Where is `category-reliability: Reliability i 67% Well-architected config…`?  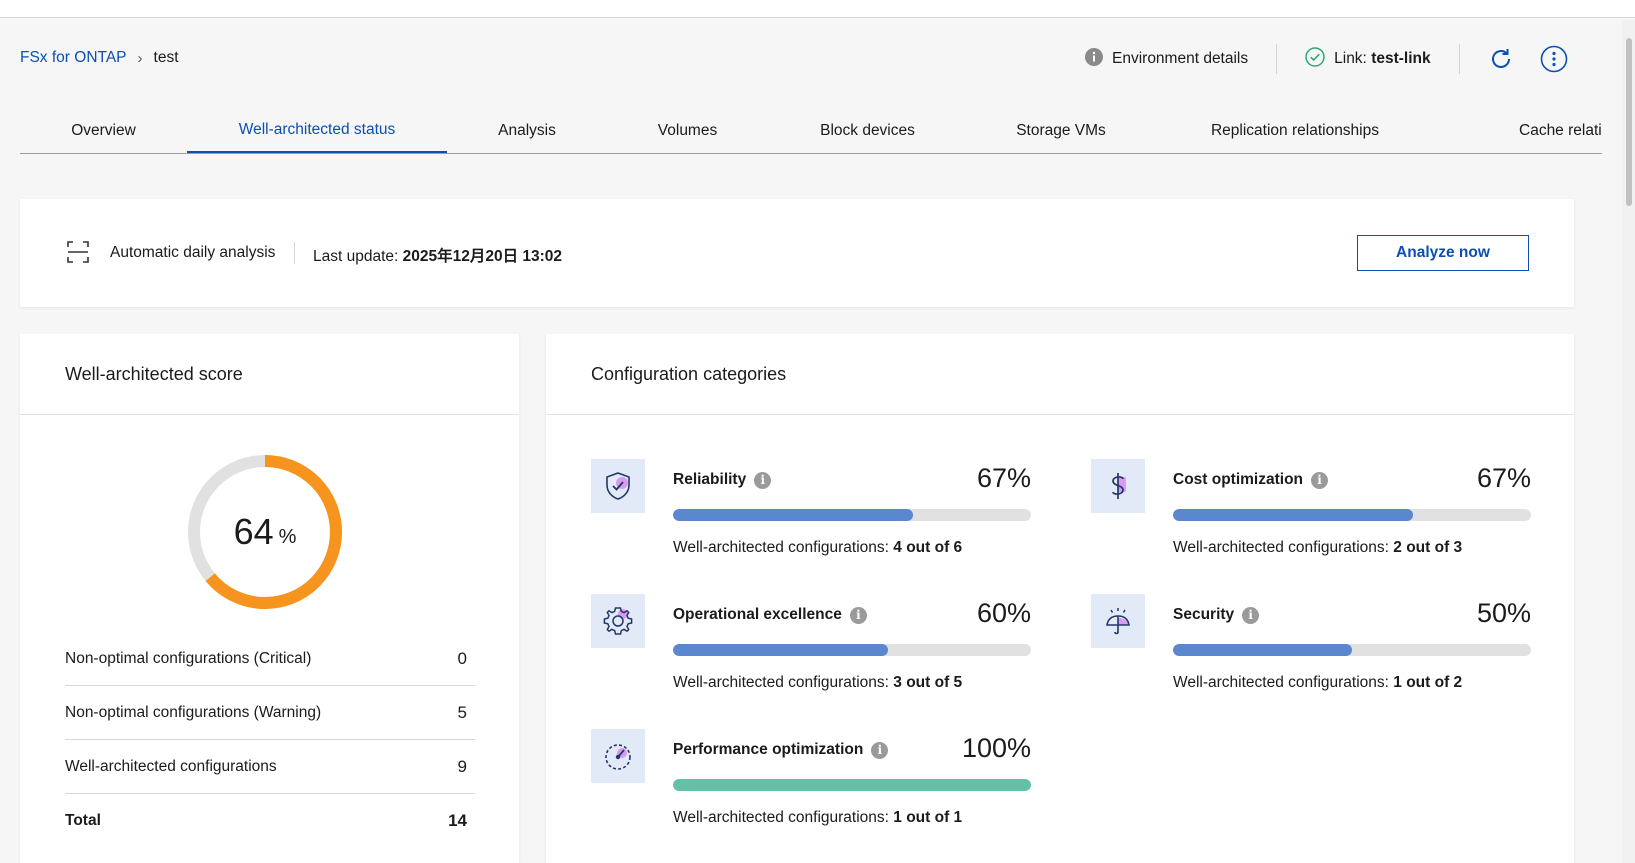
category-reliability: Reliability i 67% Well-architected config… is located at coordinates (811, 514).